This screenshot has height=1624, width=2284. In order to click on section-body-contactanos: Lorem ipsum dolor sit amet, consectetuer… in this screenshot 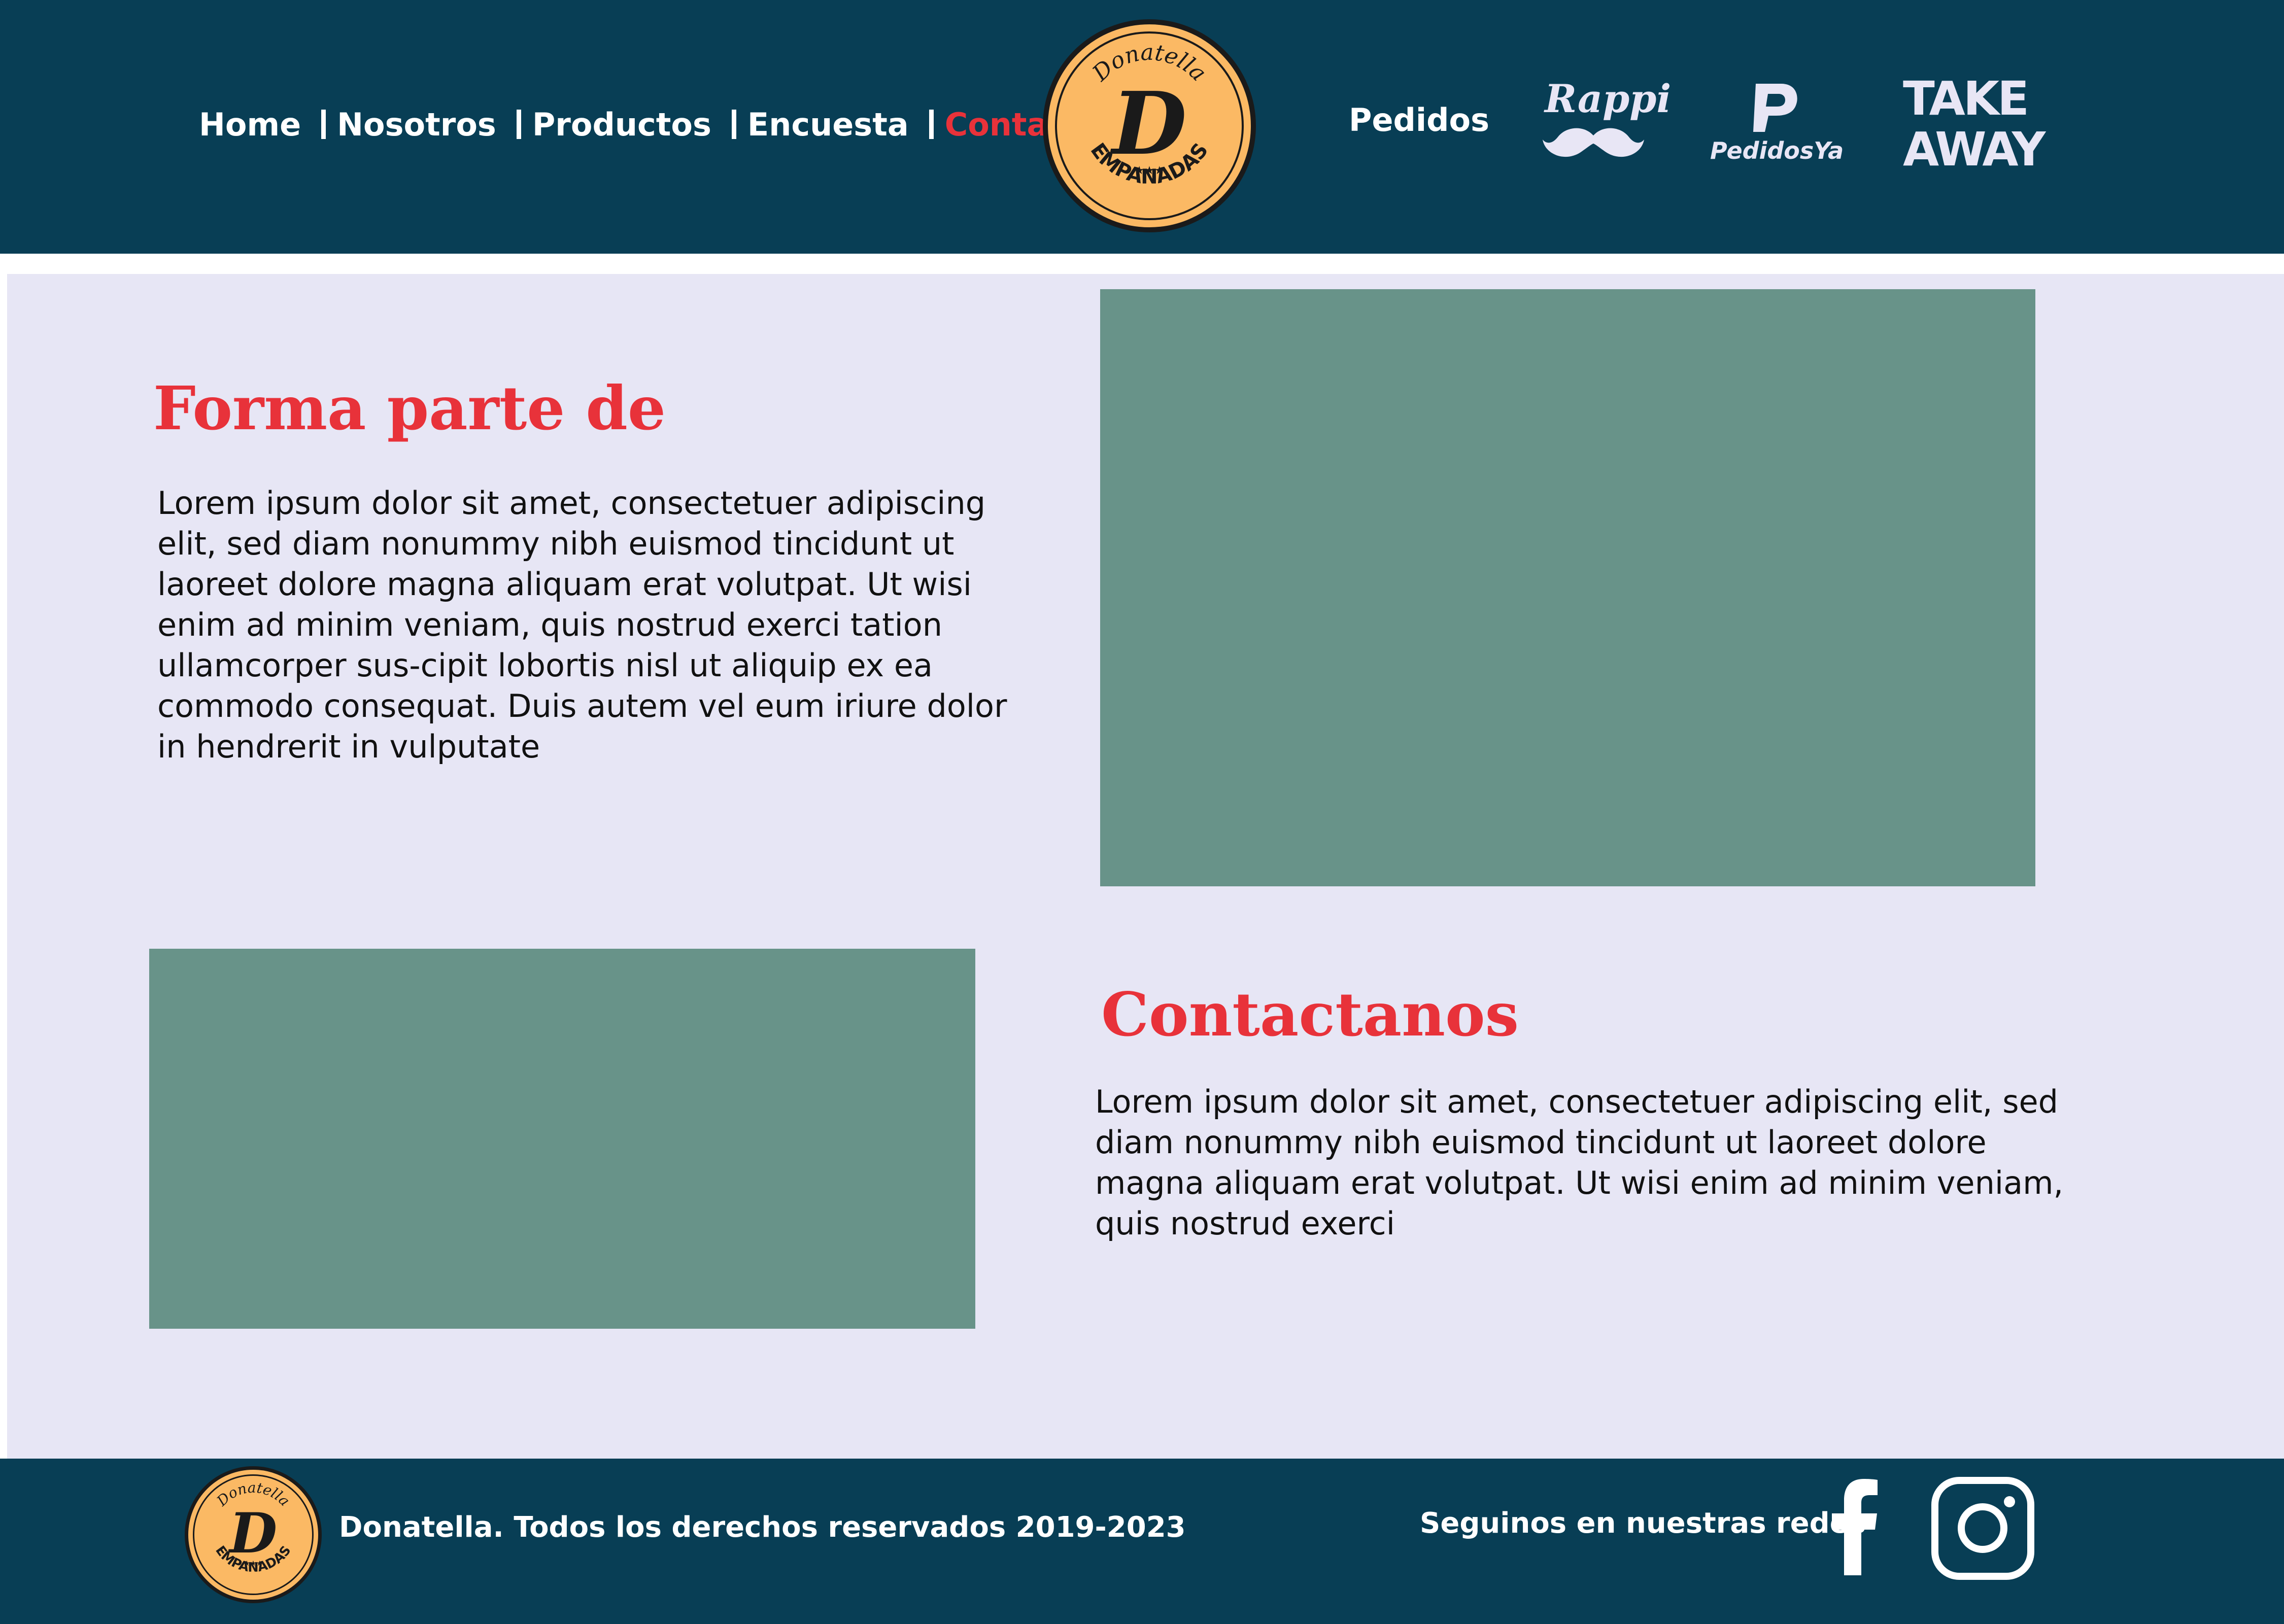, I will do `click(1580, 1163)`.